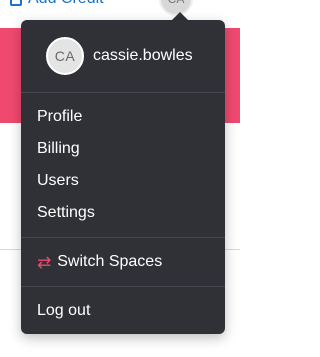 Image resolution: width=320 pixels, height=357 pixels. Describe the element at coordinates (65, 56) in the screenshot. I see `avatar: CA` at that location.